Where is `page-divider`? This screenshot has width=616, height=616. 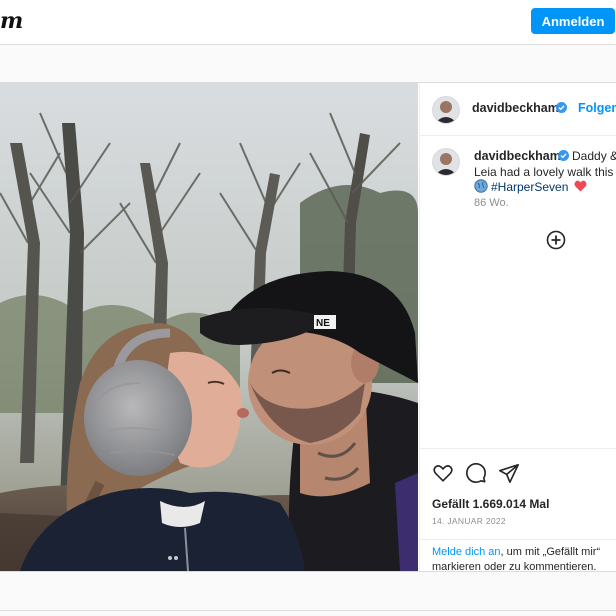
page-divider is located at coordinates (308, 610).